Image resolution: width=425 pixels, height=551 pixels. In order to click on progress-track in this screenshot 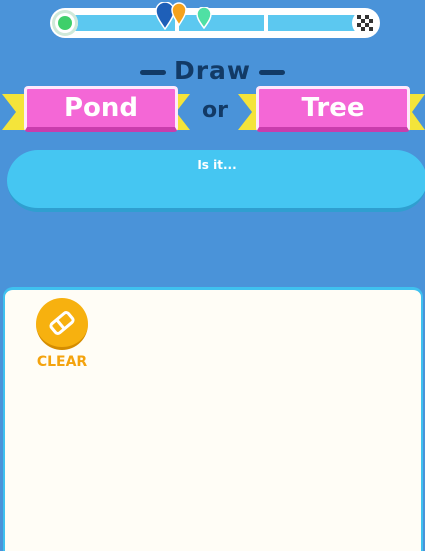, I will do `click(215, 23)`.